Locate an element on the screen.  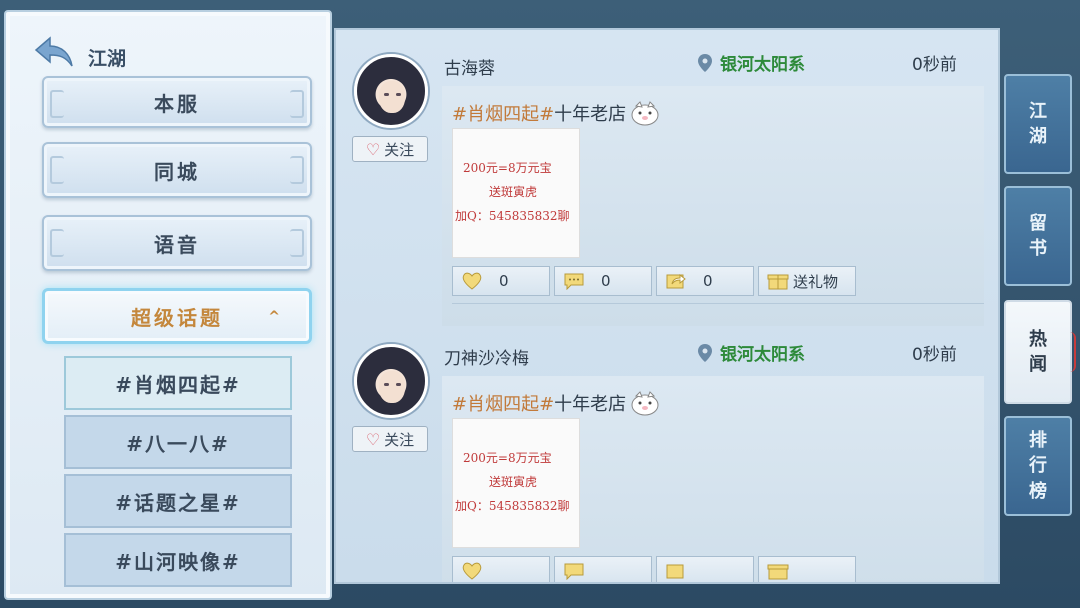
tab-label: 行 is located at coordinates (1038, 466).